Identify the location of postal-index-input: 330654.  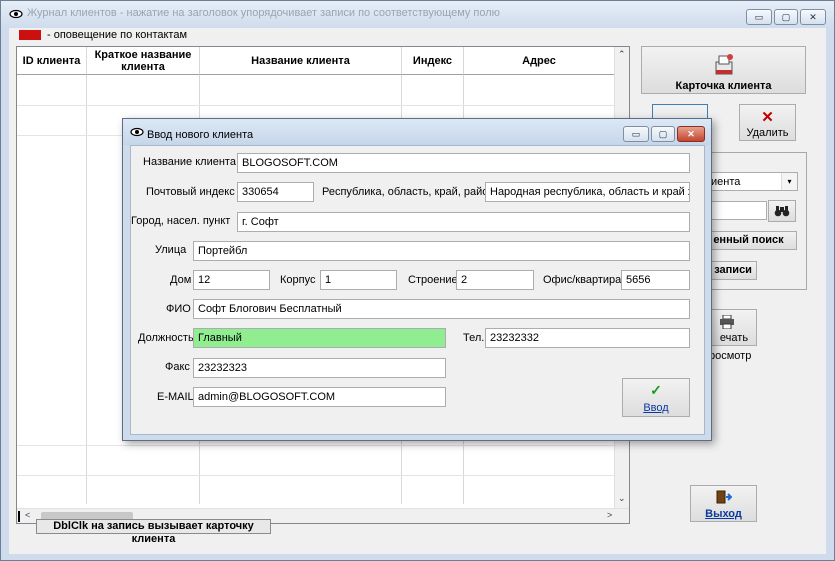
(275, 192).